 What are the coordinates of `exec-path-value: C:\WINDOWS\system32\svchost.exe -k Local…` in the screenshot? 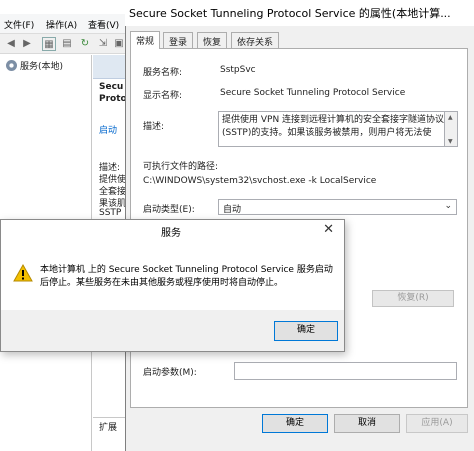 It's located at (260, 181).